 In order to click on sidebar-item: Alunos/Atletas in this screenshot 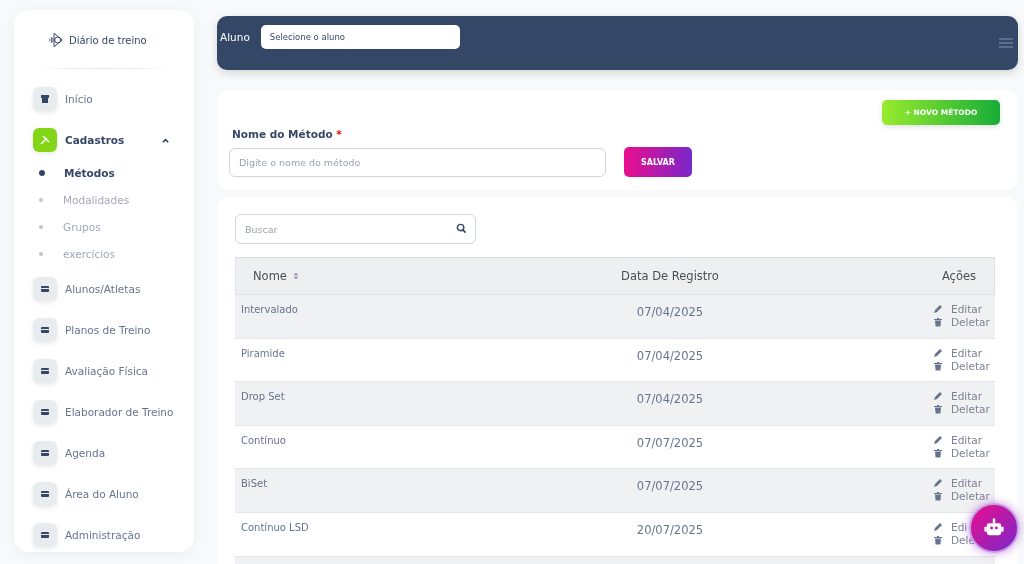, I will do `click(104, 289)`.